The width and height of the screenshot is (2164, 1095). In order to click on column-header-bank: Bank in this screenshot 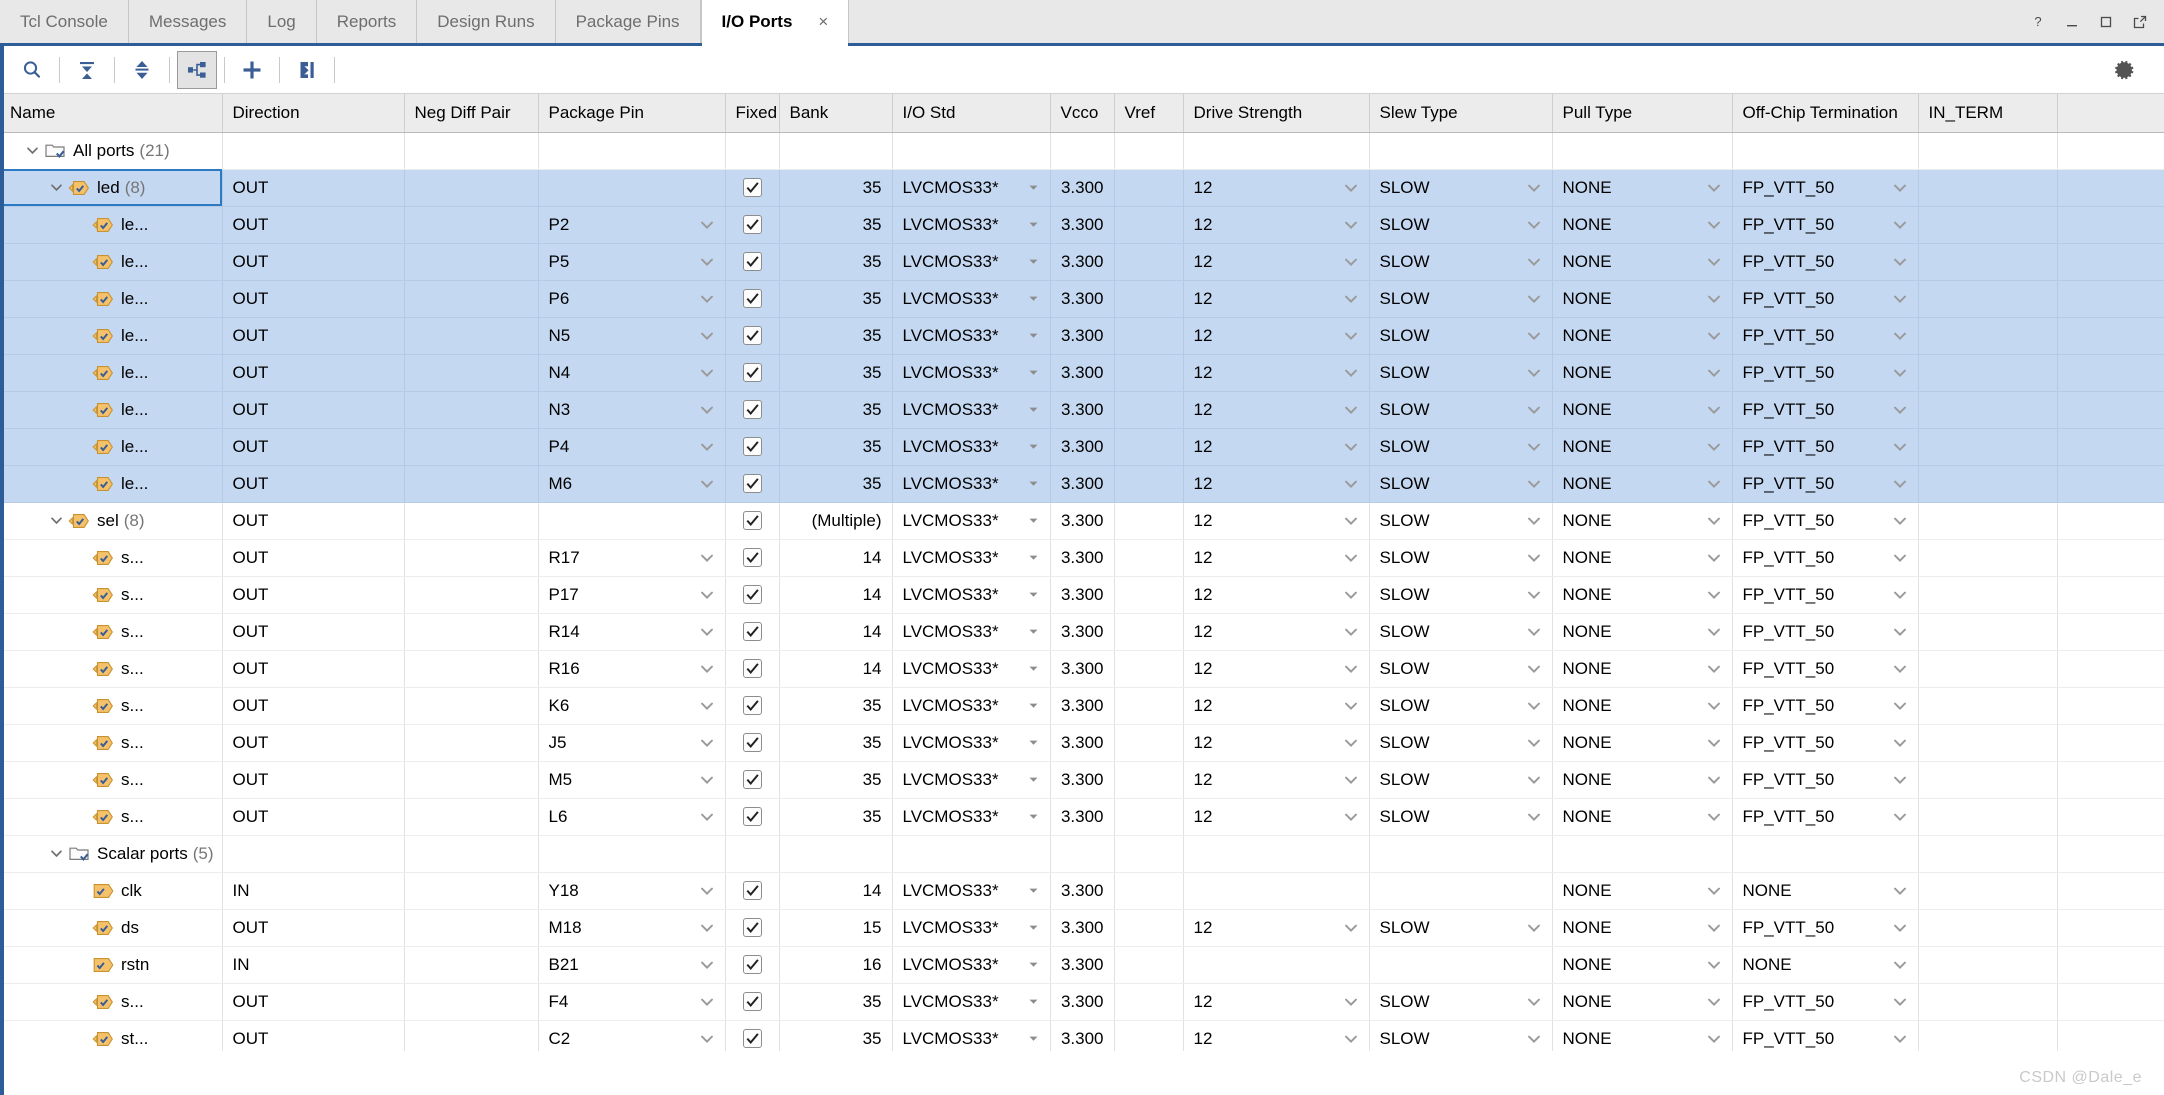, I will do `click(836, 113)`.